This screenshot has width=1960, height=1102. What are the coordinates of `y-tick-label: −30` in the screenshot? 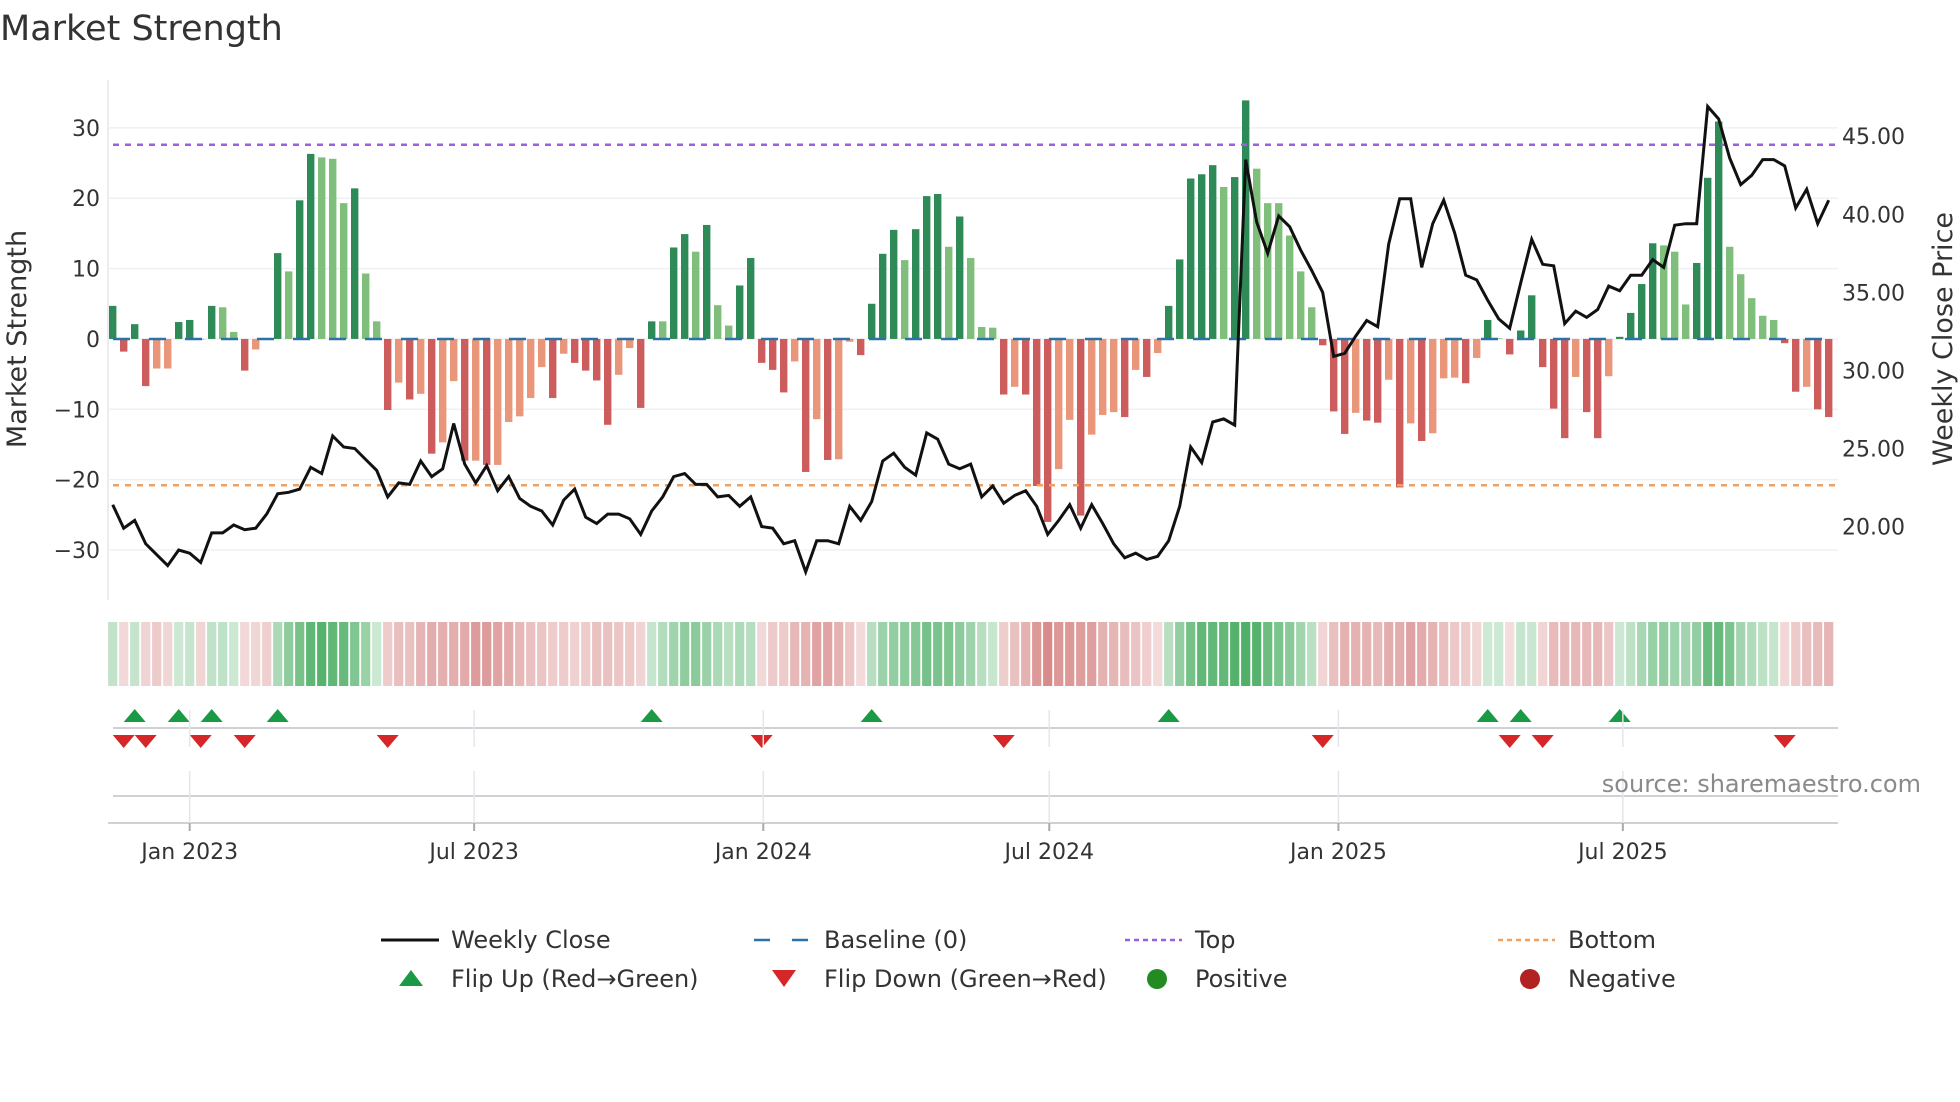 It's located at (77, 551).